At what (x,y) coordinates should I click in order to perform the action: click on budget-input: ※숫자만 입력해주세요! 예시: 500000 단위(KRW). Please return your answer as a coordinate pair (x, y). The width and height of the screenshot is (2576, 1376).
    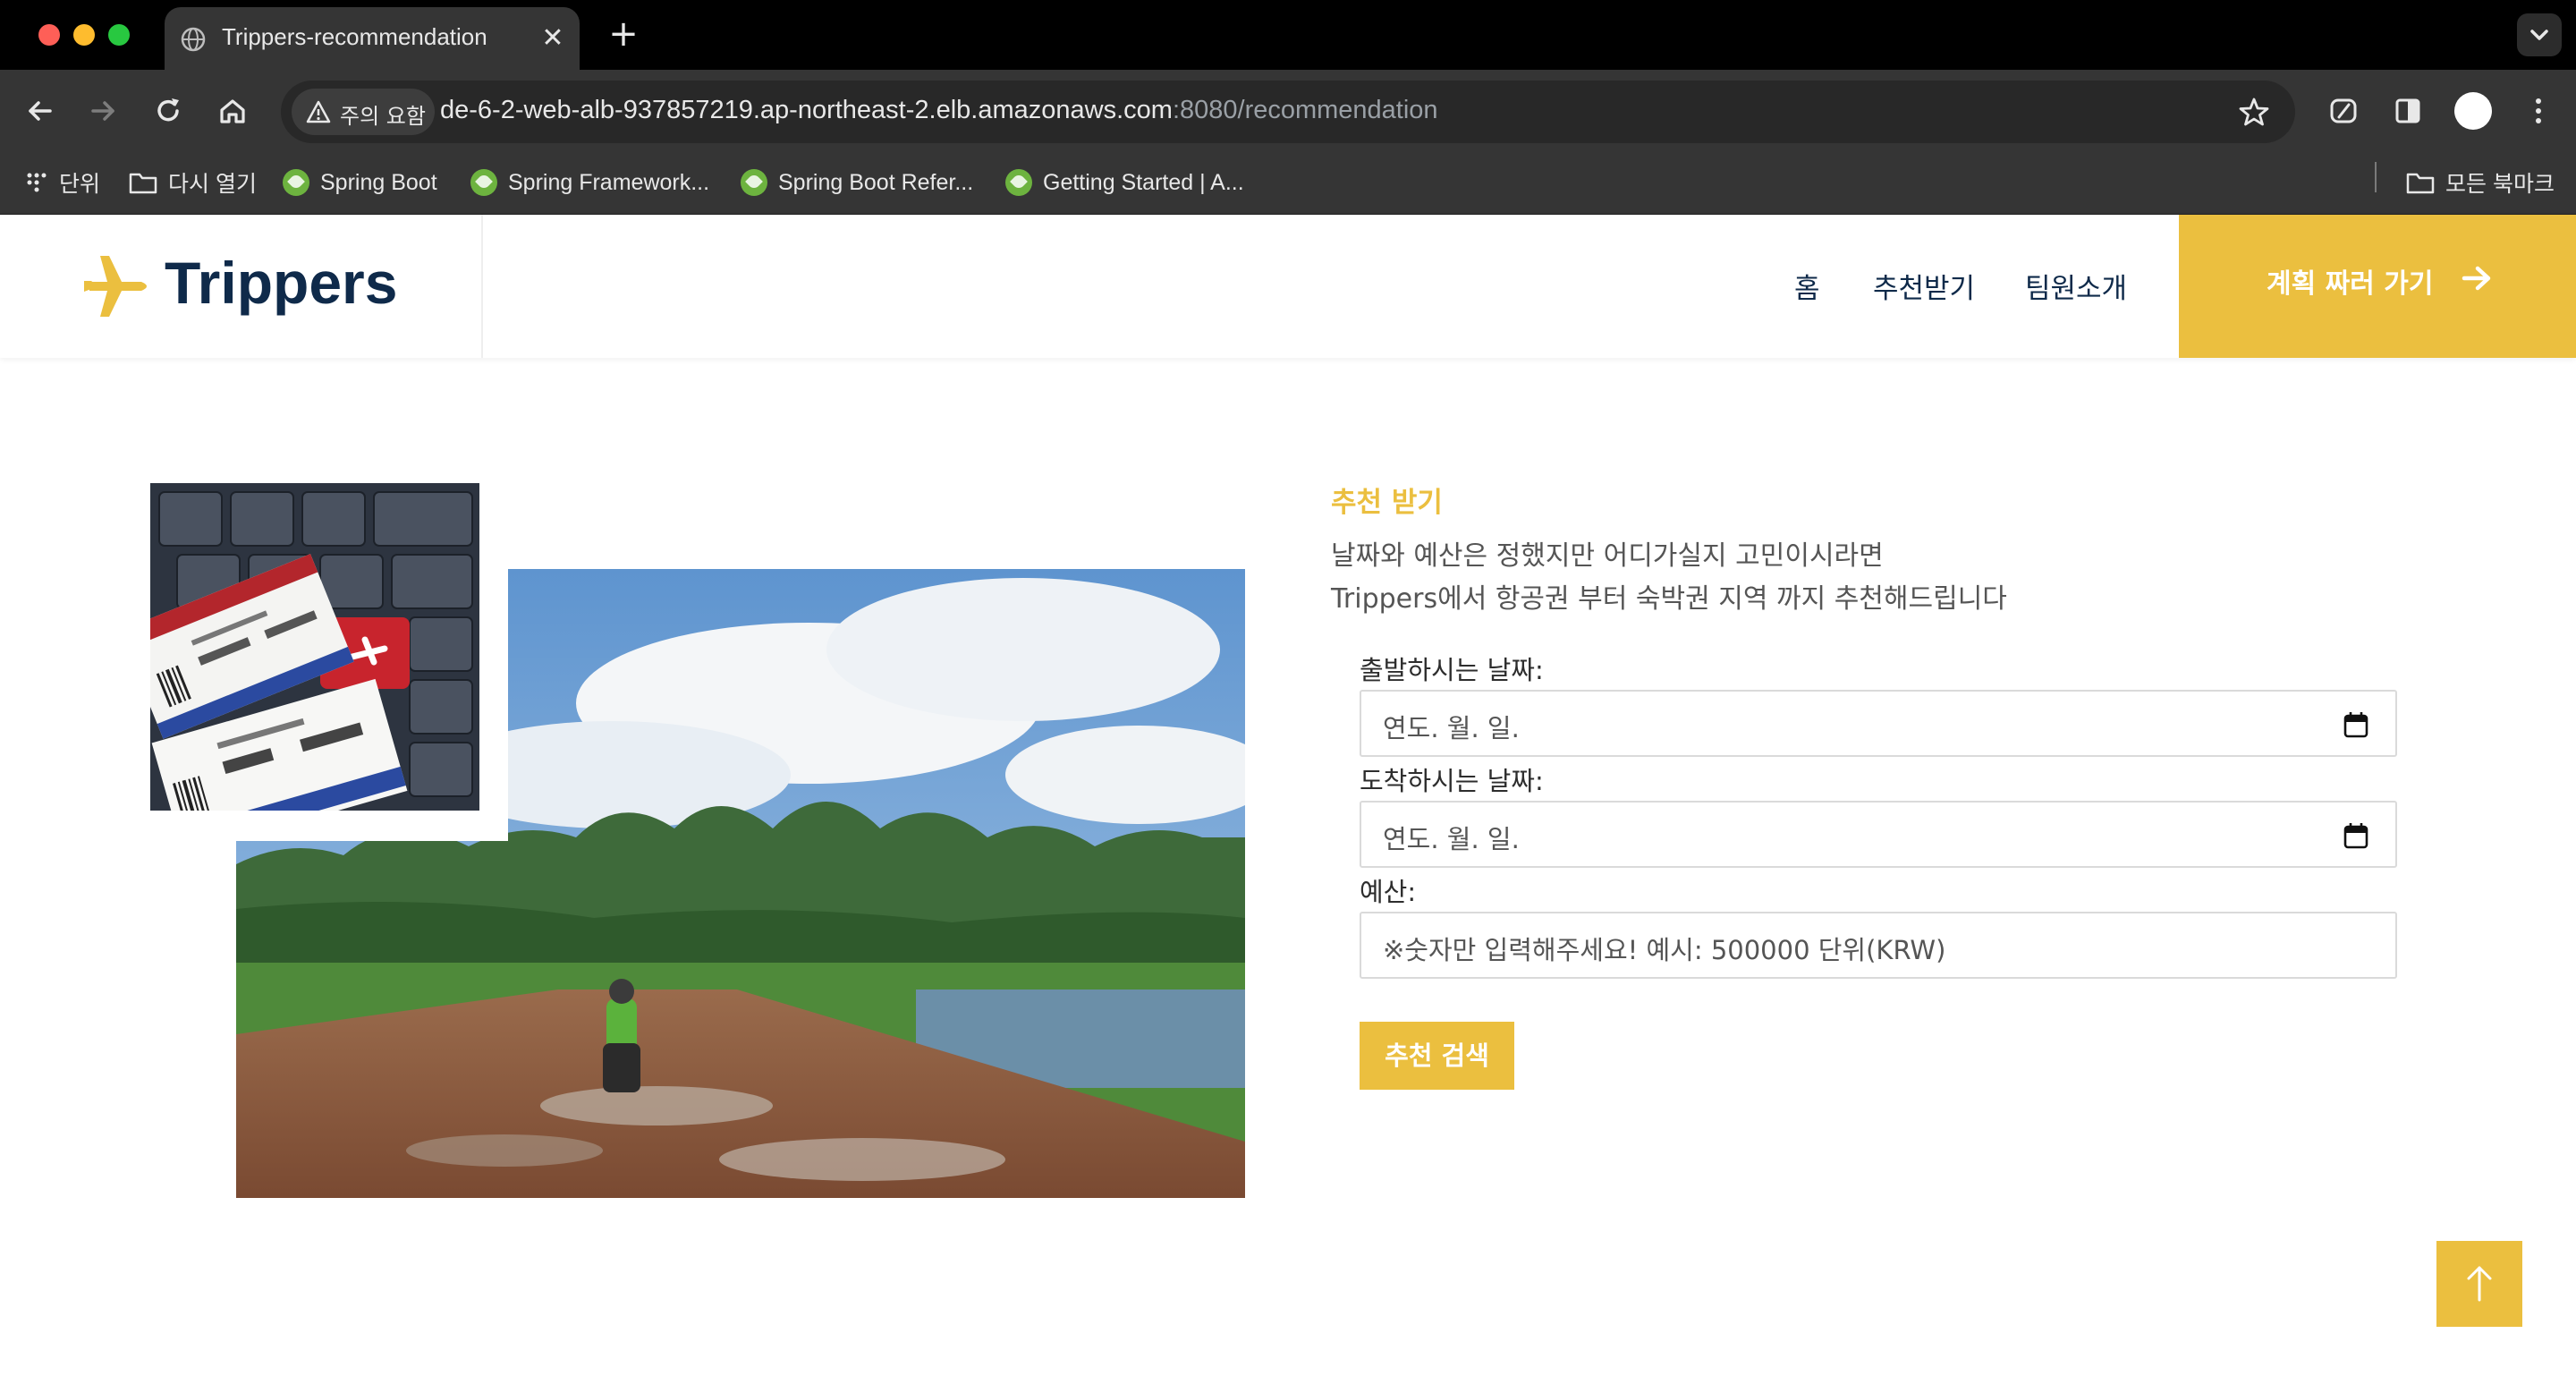
    Looking at the image, I should click on (1878, 946).